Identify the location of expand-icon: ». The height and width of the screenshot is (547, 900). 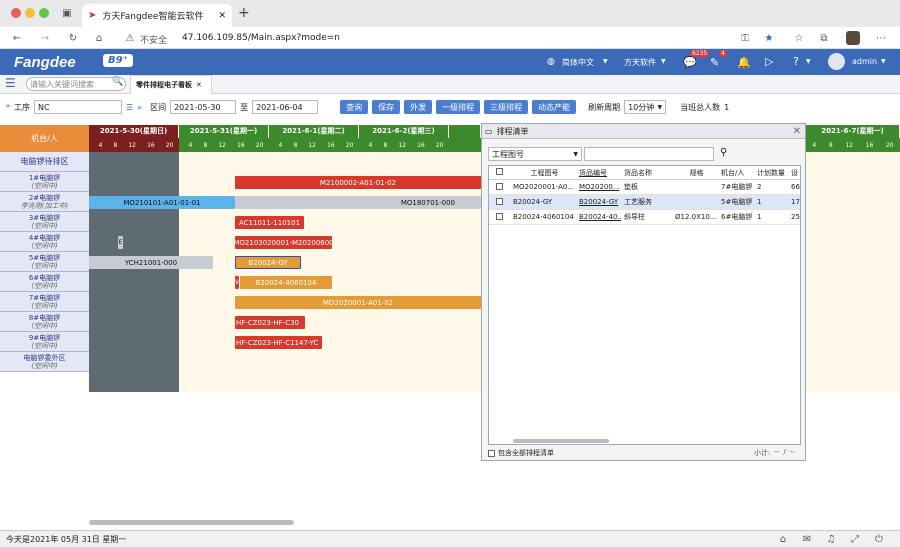
(139, 107).